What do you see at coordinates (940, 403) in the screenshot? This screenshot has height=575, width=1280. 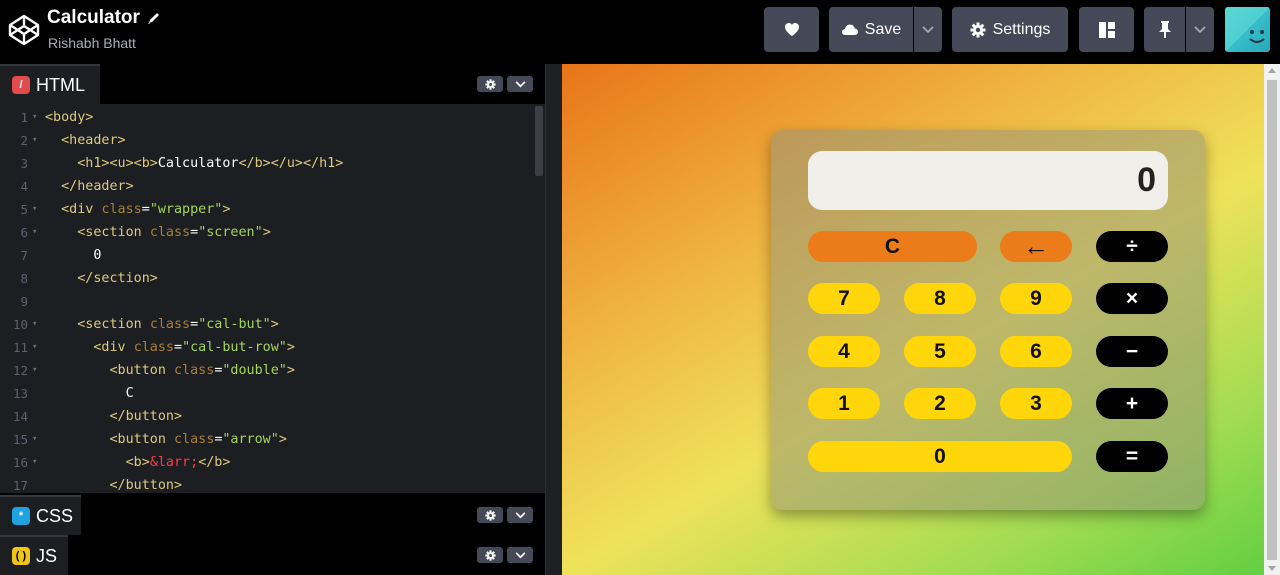 I see `digit-2-button: 2` at bounding box center [940, 403].